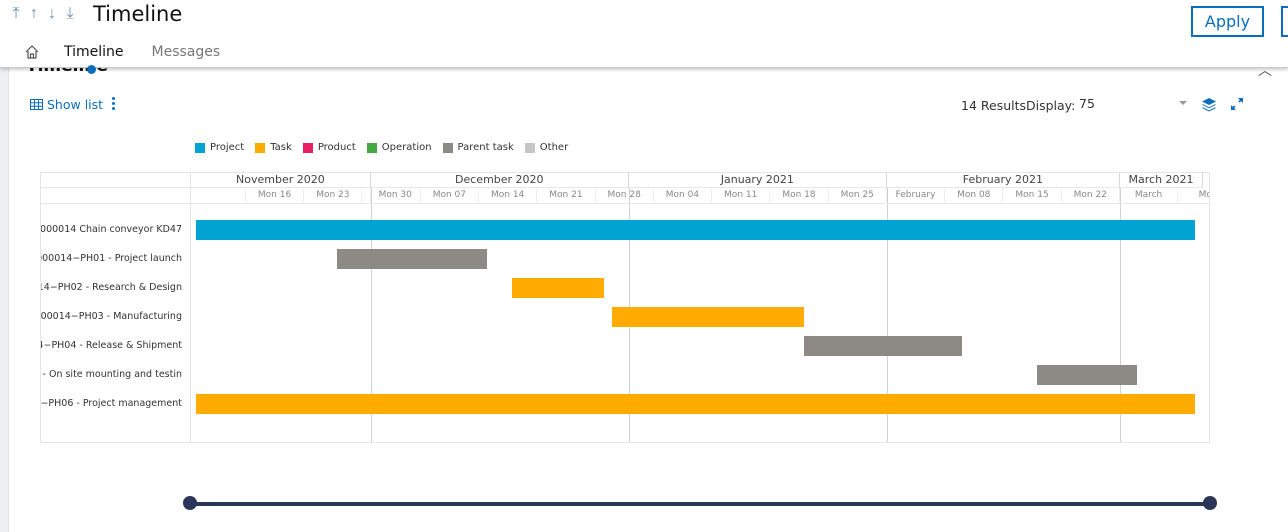  I want to click on gantt-row-label: 11000014−PH01 - Project launch, so click(111, 258).